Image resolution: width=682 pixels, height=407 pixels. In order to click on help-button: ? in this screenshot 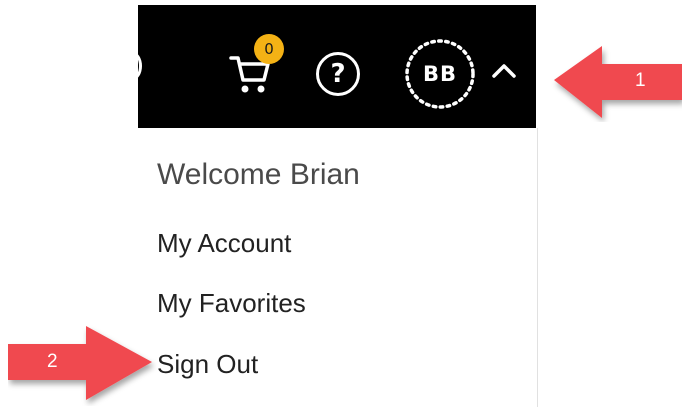, I will do `click(338, 74)`.